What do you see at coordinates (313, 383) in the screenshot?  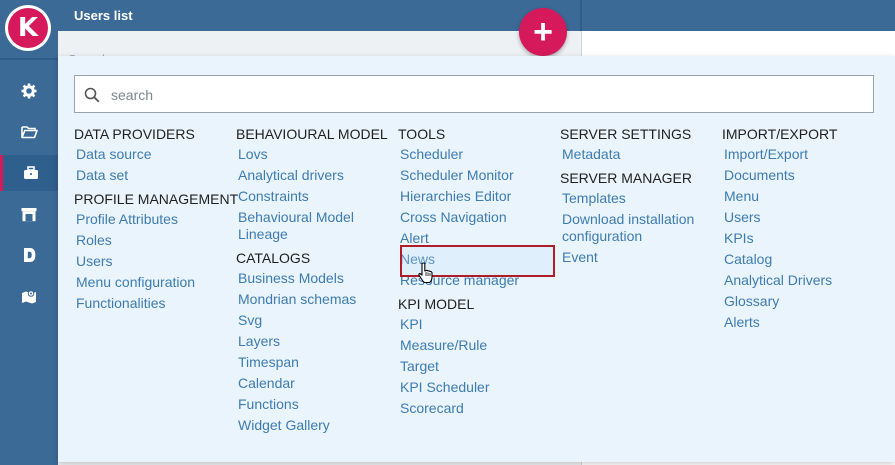 I see `menu-item-calendar: Calendar` at bounding box center [313, 383].